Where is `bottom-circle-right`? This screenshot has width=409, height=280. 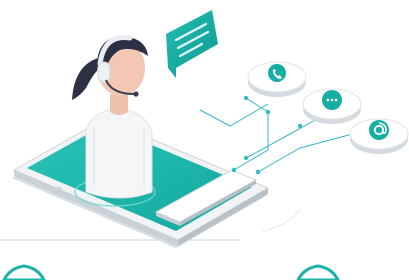 bottom-circle-right is located at coordinates (318, 272).